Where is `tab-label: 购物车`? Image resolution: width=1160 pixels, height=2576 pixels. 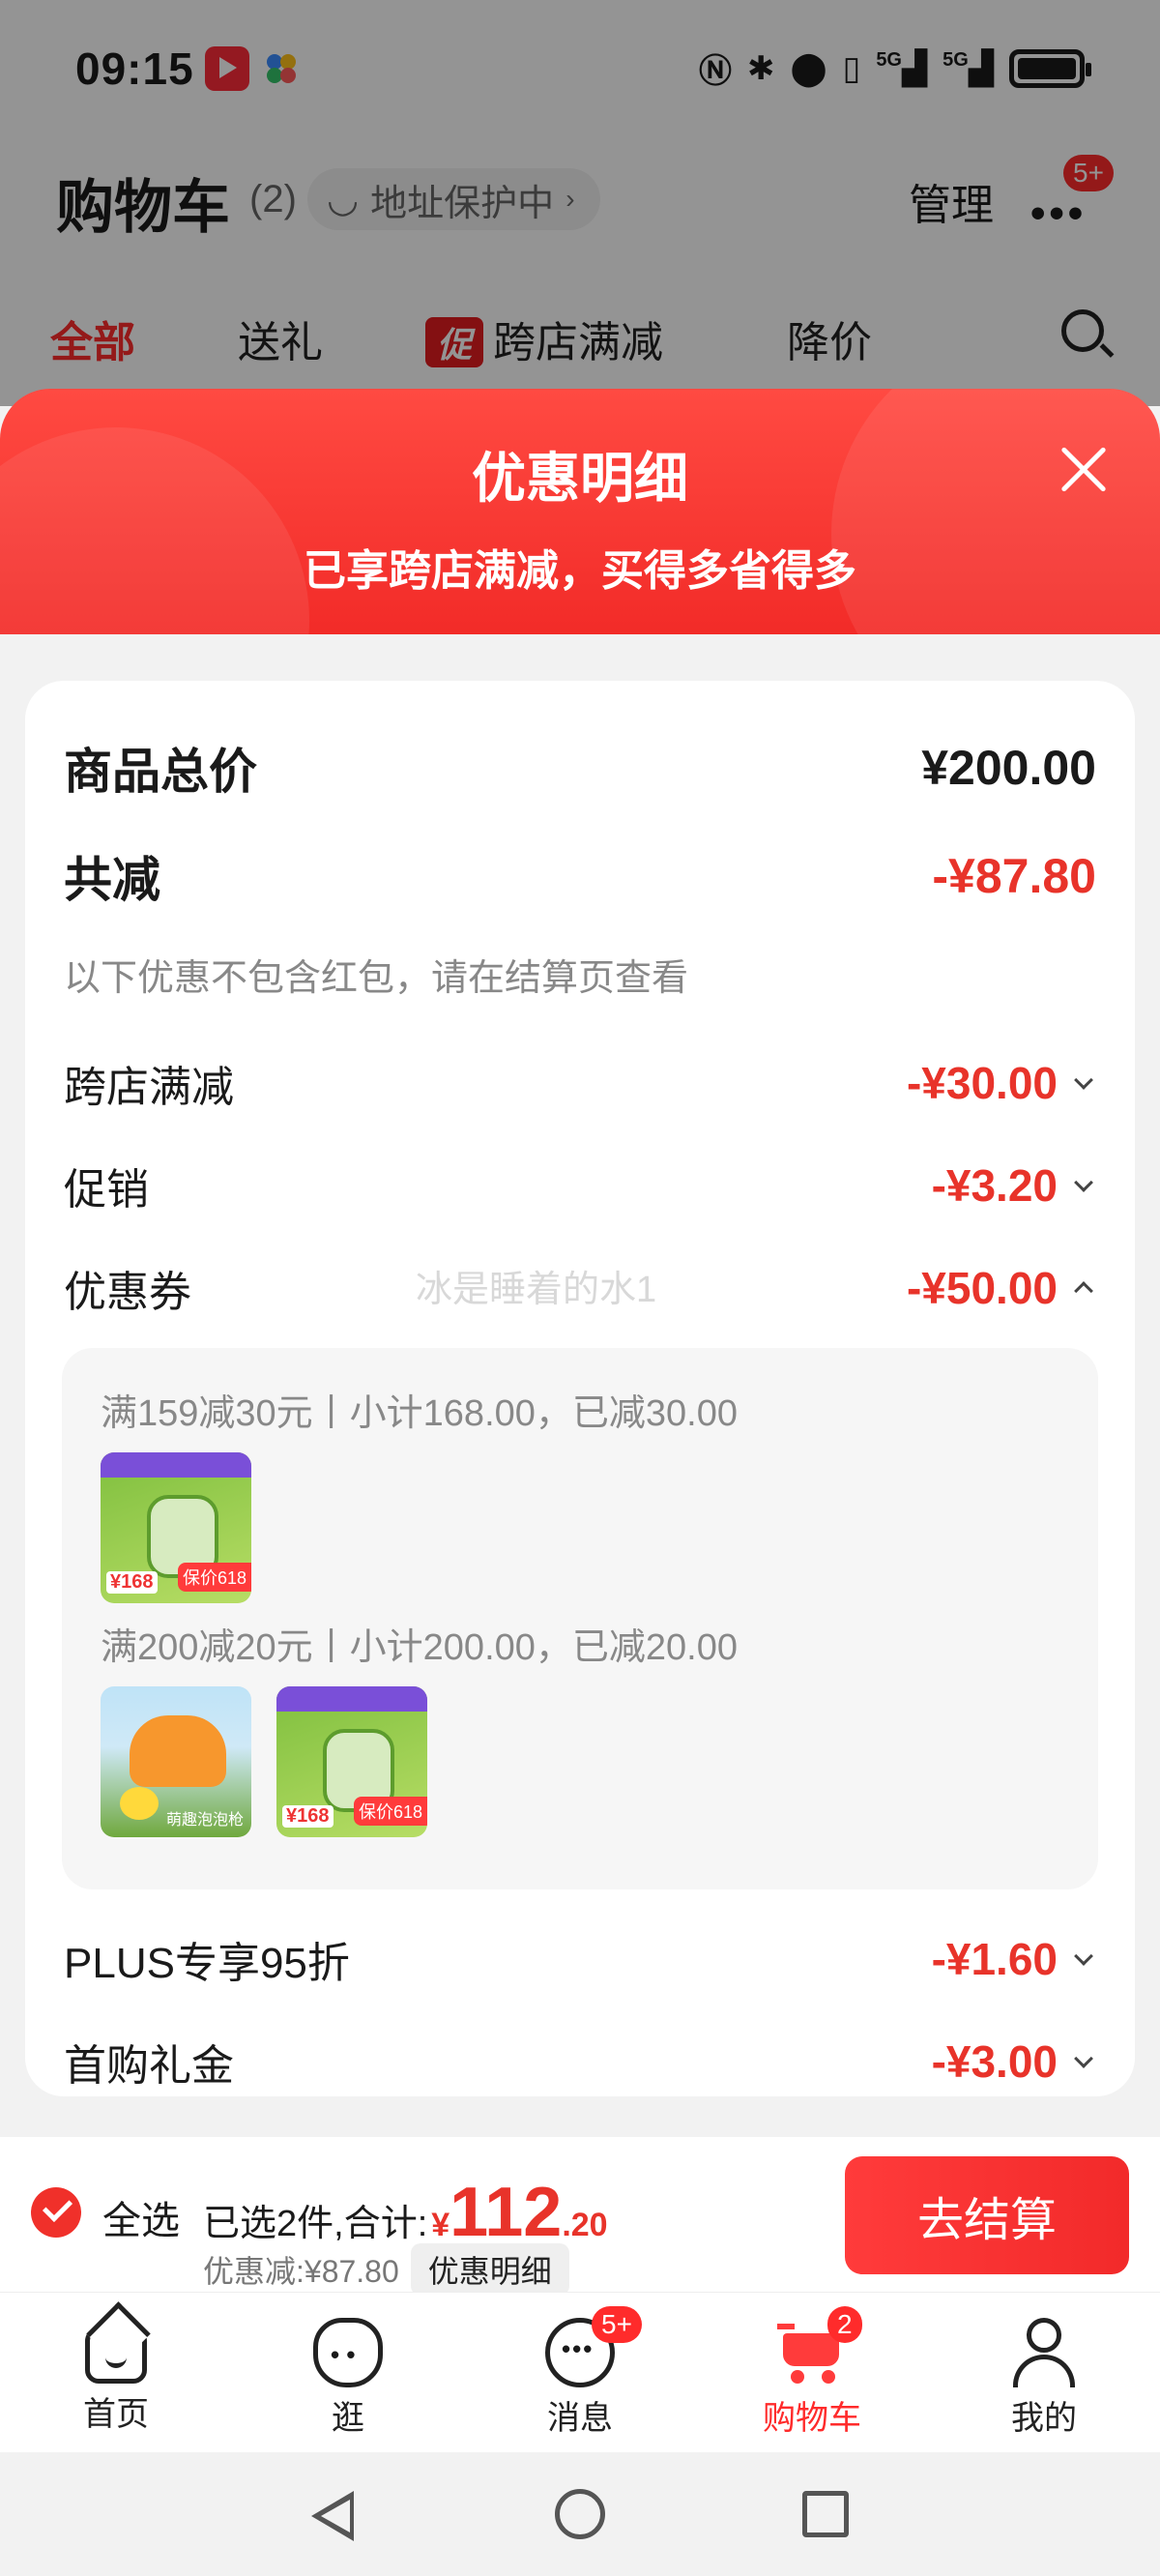
tab-label: 购物车 is located at coordinates (812, 2418).